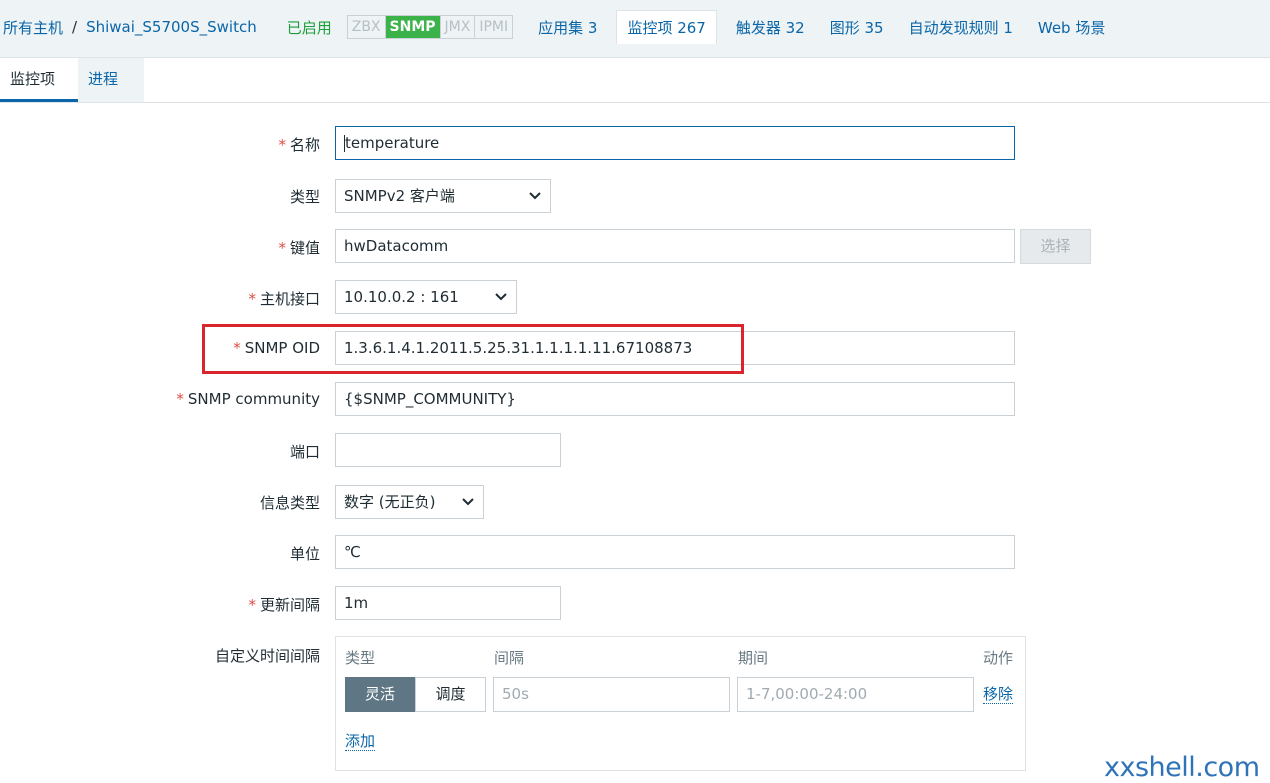 This screenshot has width=1270, height=783. What do you see at coordinates (509, 658) in the screenshot?
I see `col-interval-header: 间隔` at bounding box center [509, 658].